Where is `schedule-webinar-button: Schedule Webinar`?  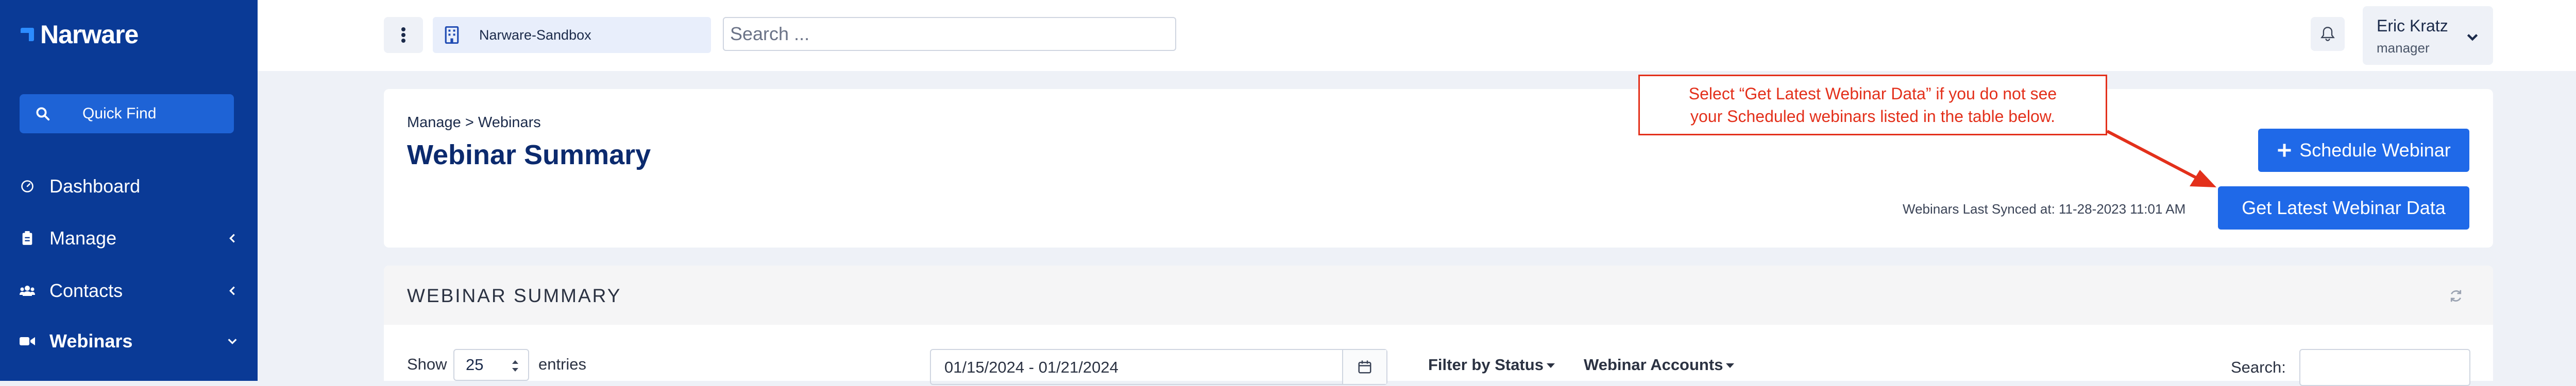 schedule-webinar-button: Schedule Webinar is located at coordinates (2363, 150).